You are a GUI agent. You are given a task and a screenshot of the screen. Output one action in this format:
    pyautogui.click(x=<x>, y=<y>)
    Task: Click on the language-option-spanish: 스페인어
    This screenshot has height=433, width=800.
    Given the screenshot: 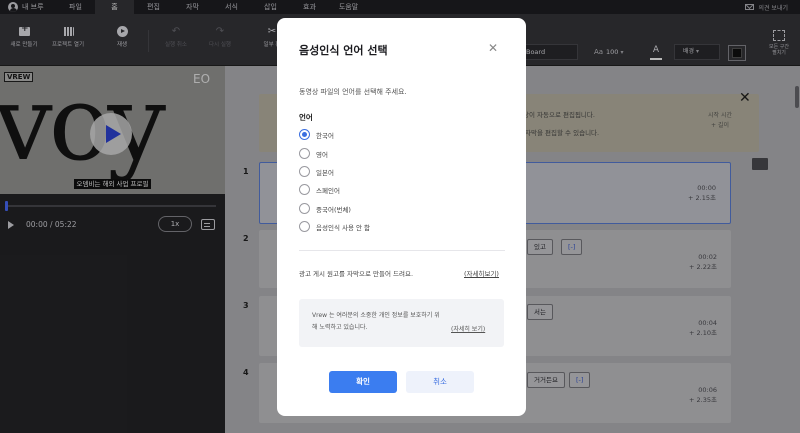 What is the action you would take?
    pyautogui.click(x=319, y=189)
    